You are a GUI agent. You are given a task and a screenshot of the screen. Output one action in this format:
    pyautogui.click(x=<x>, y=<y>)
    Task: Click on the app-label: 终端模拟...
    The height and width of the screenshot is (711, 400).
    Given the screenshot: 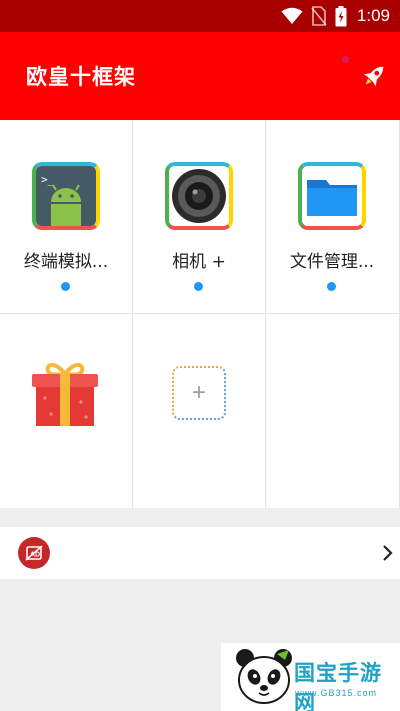 What is the action you would take?
    pyautogui.click(x=66, y=262)
    